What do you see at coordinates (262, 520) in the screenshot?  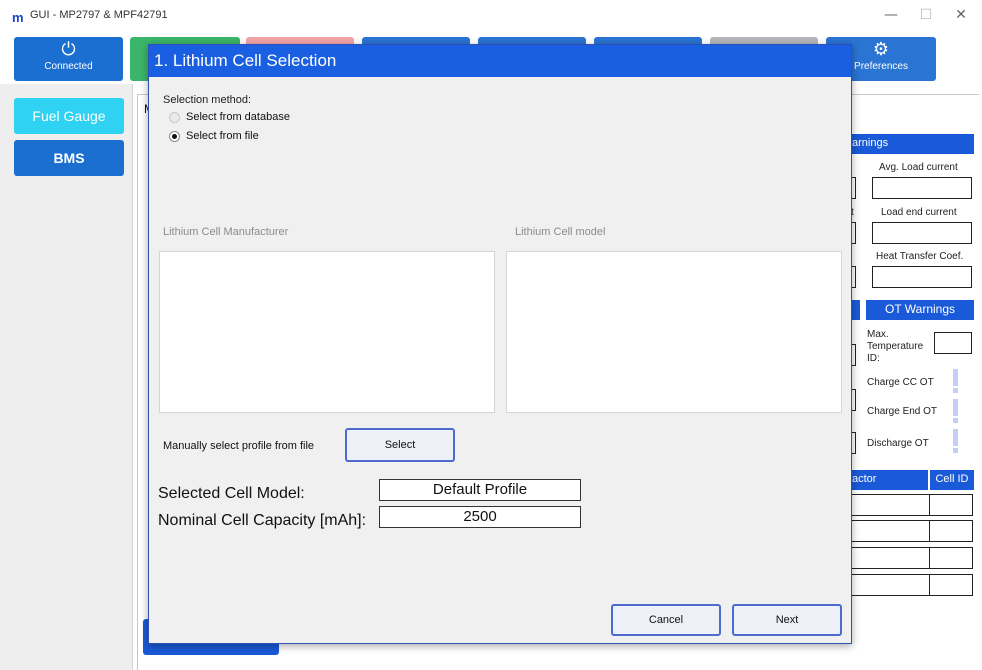 I see `nominal-capacity-label: Nominal Cell Capacity [mAh]:` at bounding box center [262, 520].